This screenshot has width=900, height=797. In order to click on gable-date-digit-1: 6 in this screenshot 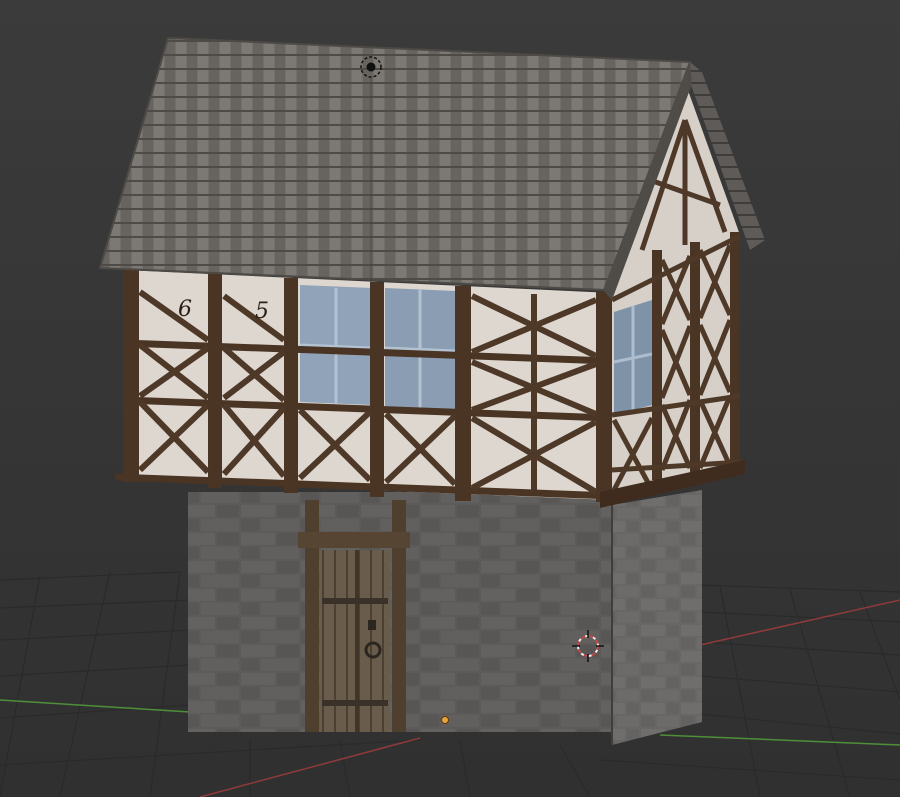, I will do `click(185, 309)`.